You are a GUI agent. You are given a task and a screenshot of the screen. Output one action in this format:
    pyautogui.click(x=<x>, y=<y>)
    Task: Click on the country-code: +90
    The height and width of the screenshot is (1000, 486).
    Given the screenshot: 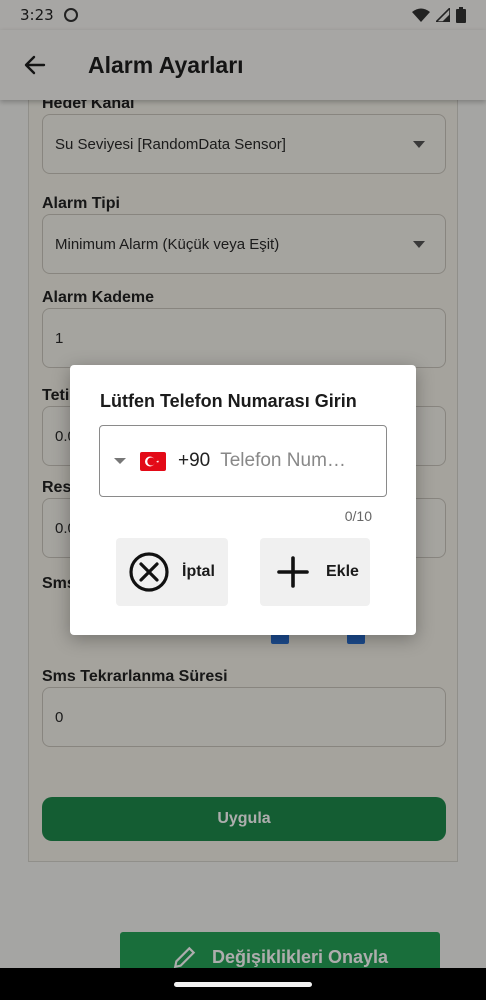 What is the action you would take?
    pyautogui.click(x=194, y=460)
    